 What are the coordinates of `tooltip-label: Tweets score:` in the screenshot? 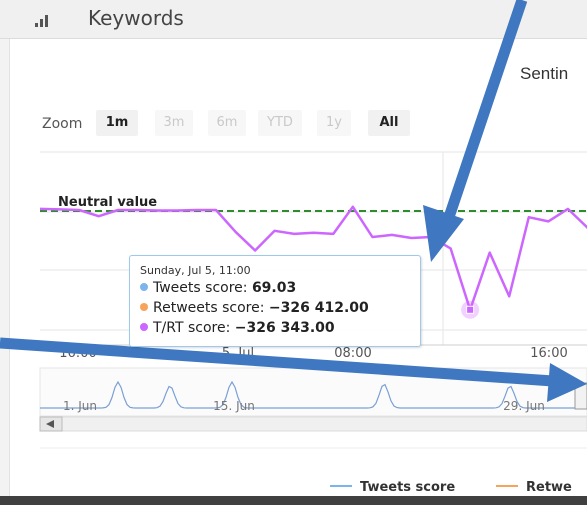 It's located at (200, 288).